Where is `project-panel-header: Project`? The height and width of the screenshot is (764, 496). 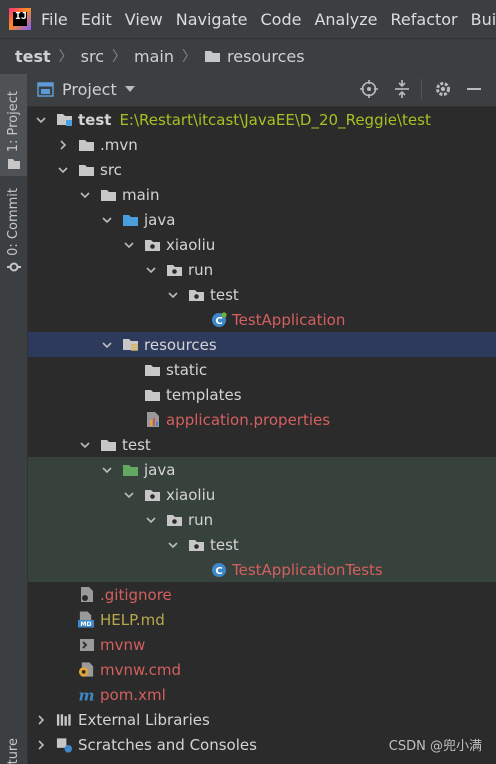 project-panel-header: Project is located at coordinates (261, 89).